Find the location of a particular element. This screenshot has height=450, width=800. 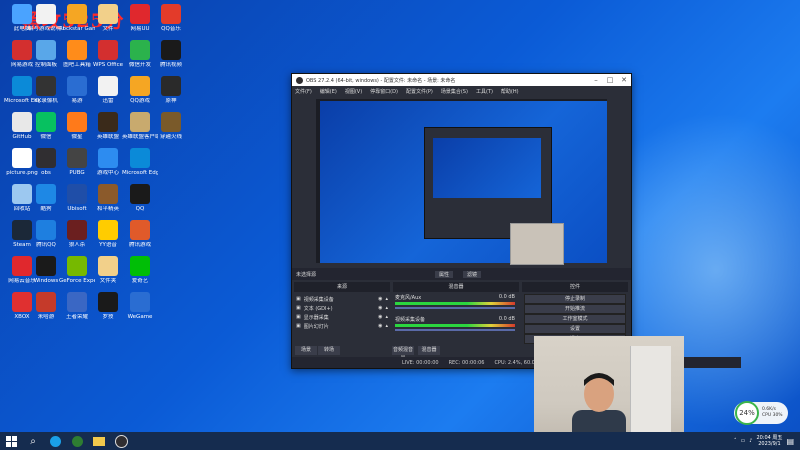

desktop-icon: 穿越火线 is located at coordinates (171, 126).